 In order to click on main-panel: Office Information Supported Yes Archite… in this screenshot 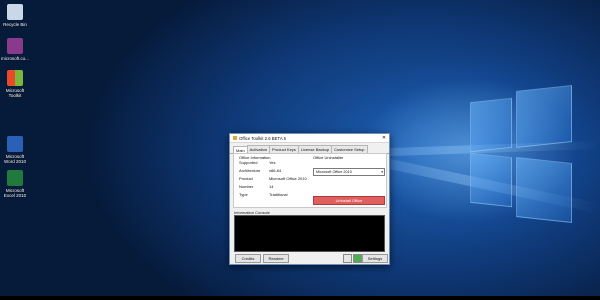, I will do `click(310, 180)`.